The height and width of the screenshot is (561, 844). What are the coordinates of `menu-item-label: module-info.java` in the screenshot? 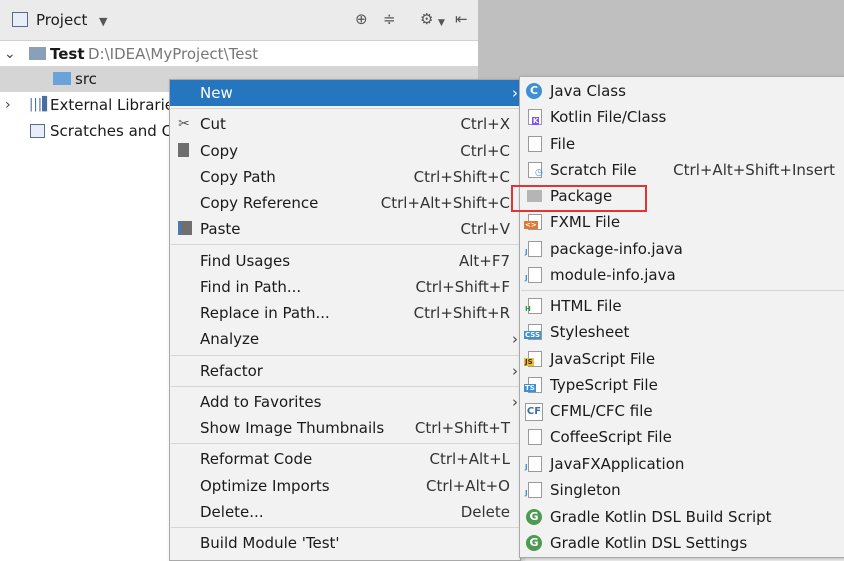 It's located at (613, 275).